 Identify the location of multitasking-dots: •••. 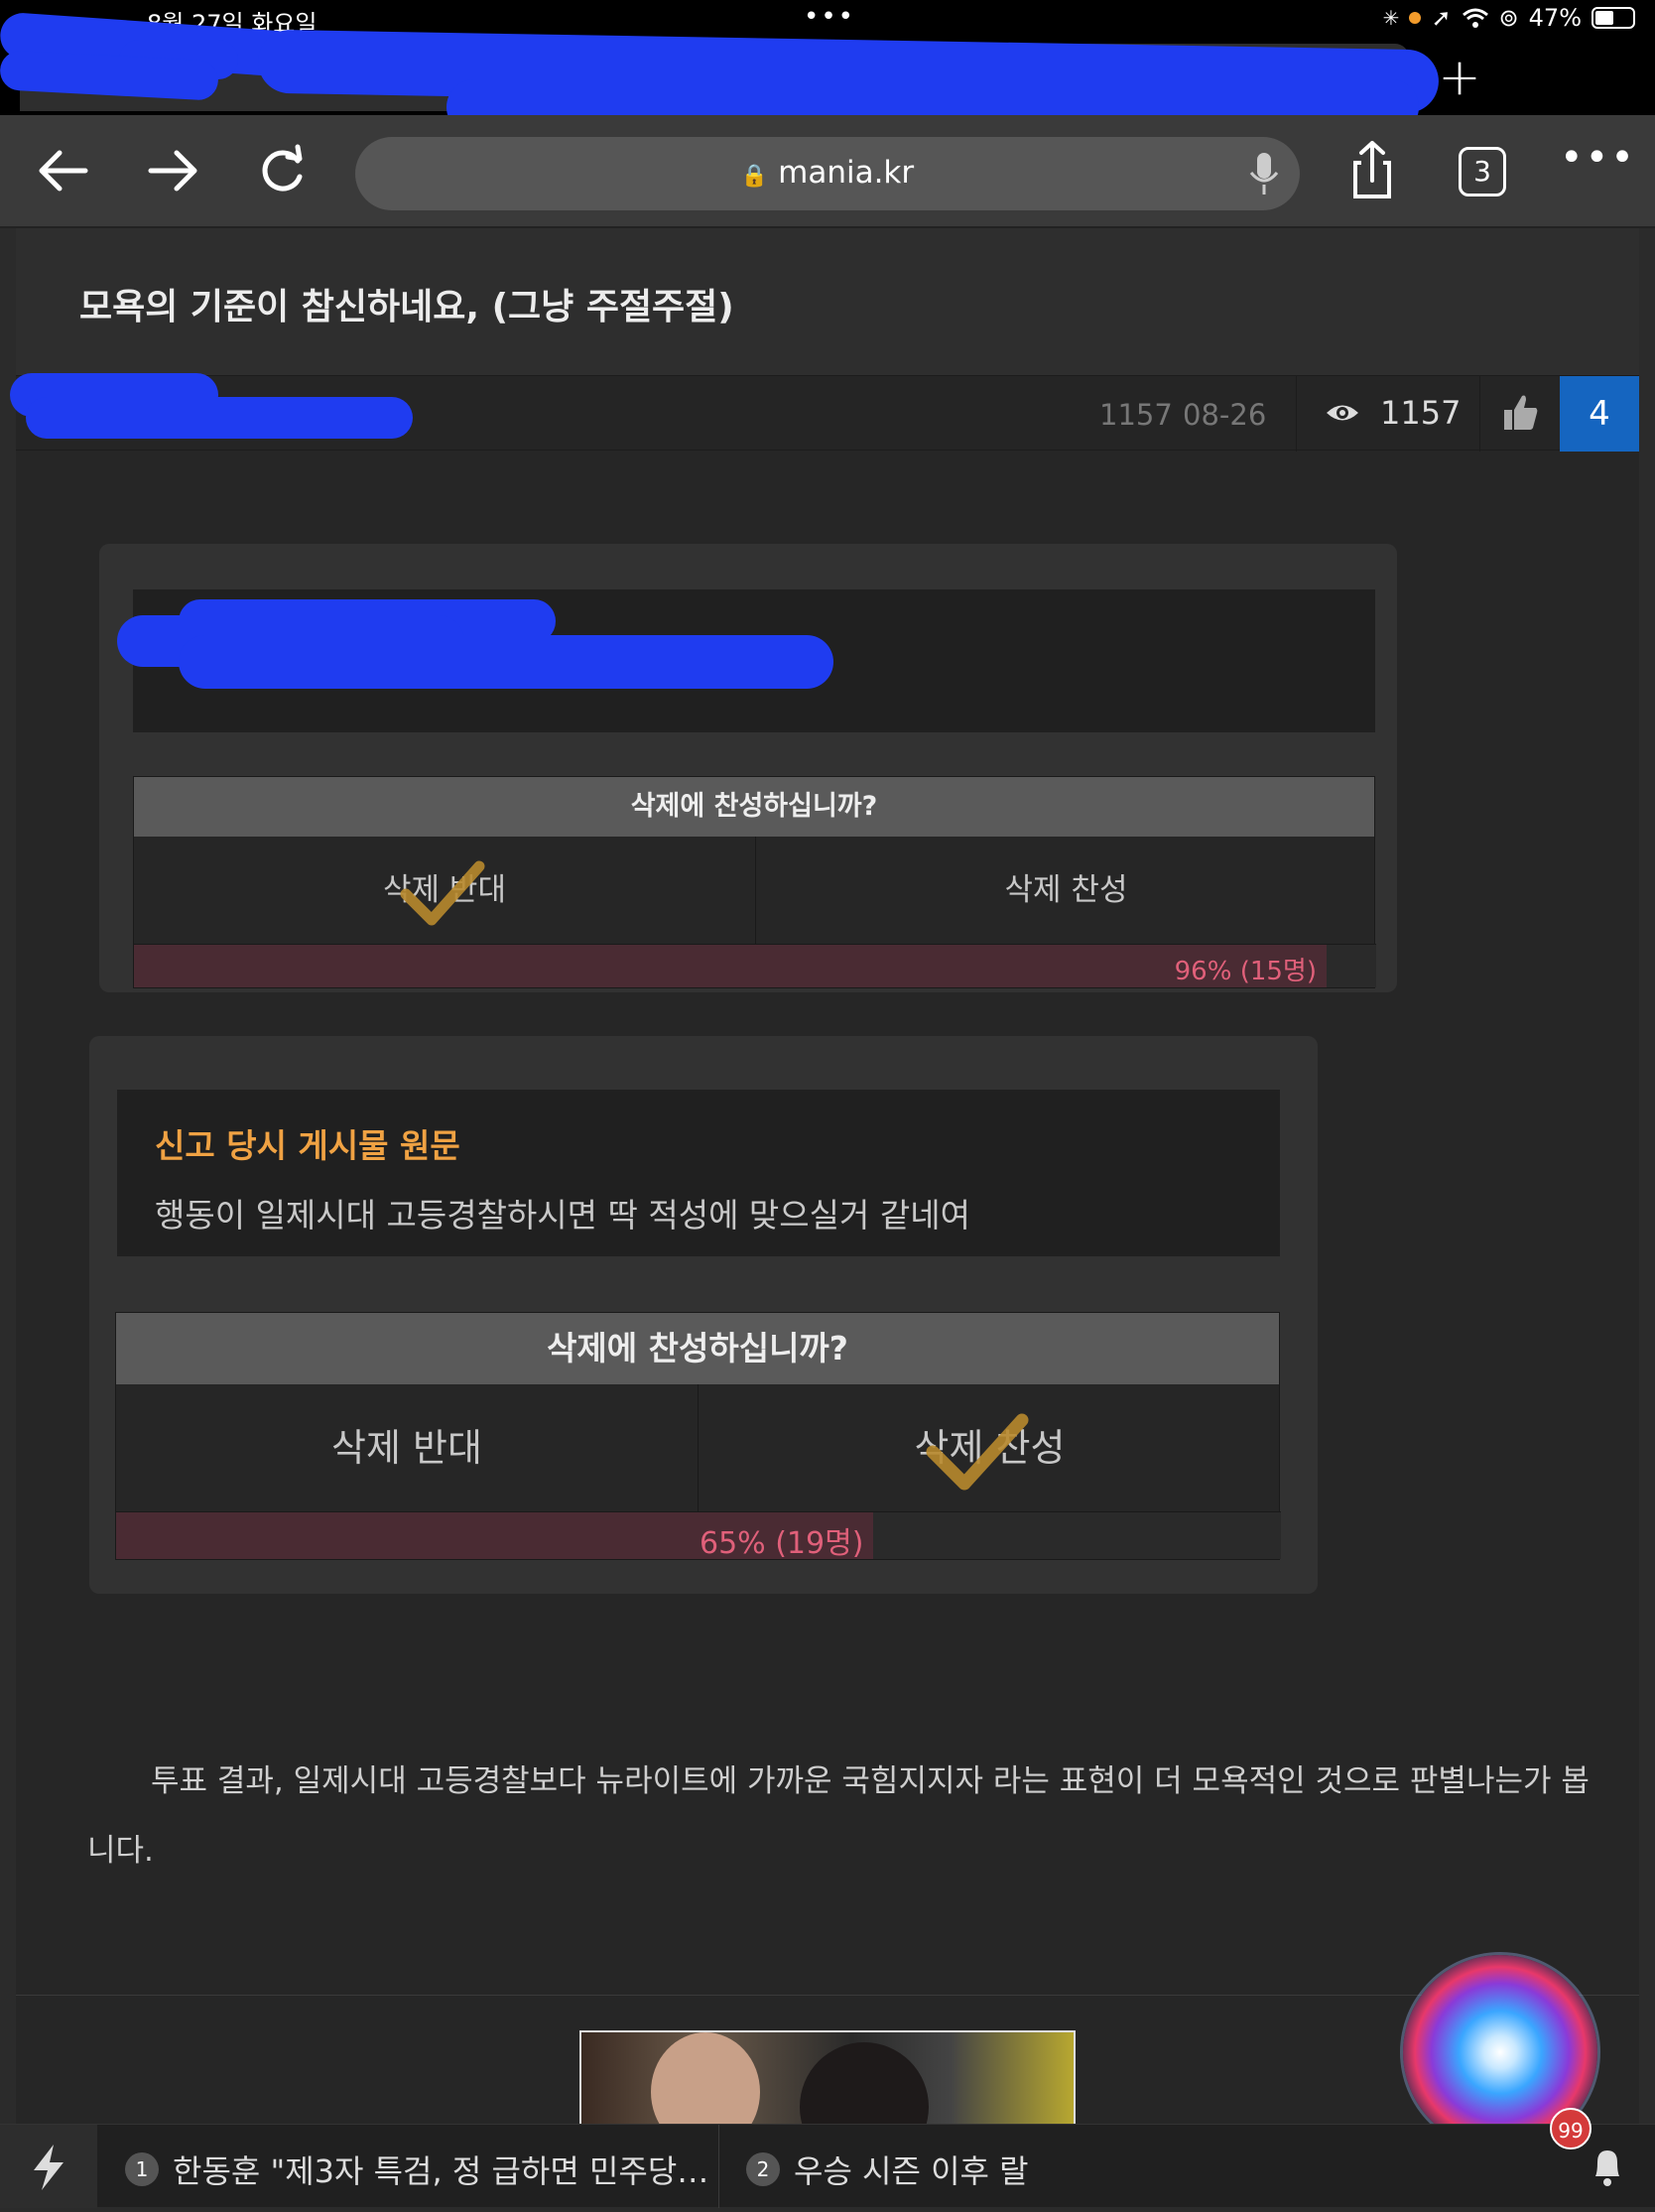
(829, 17).